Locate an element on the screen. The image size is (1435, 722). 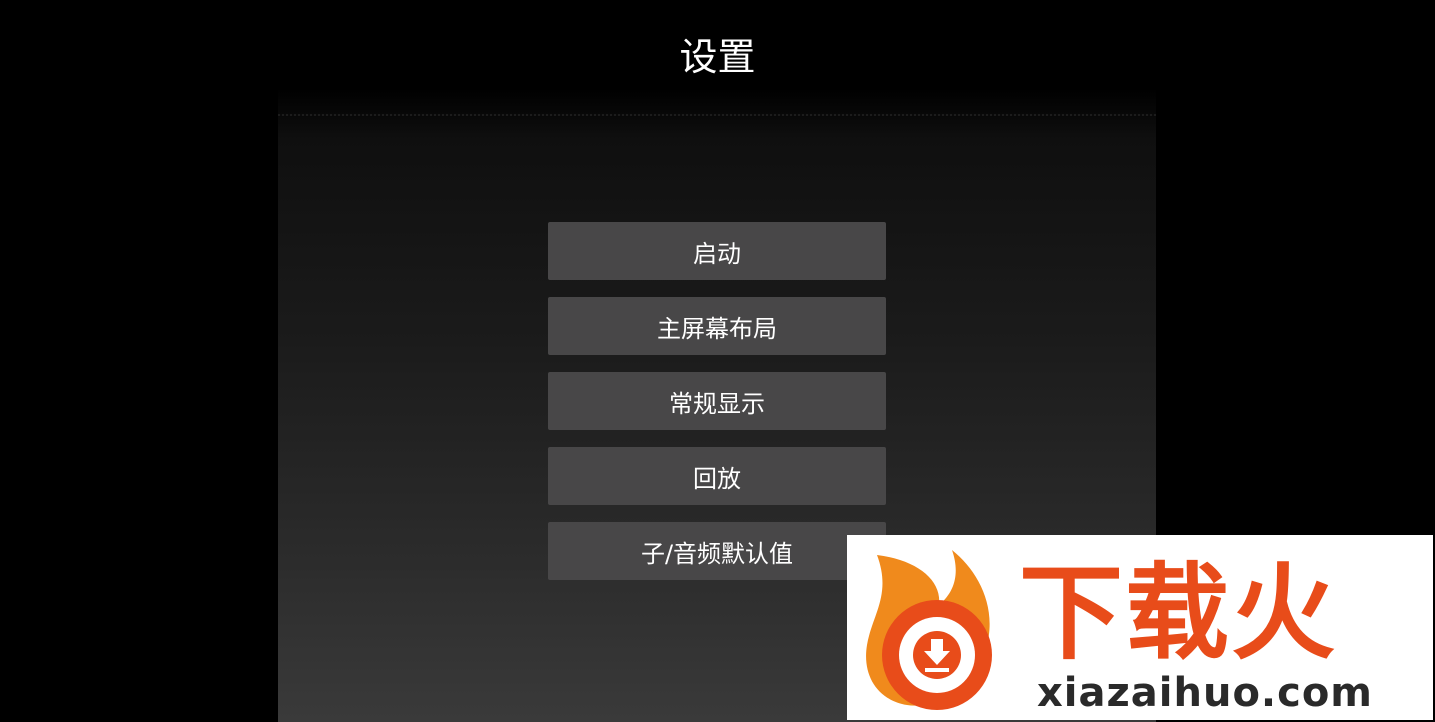
panel-divider is located at coordinates (717, 115).